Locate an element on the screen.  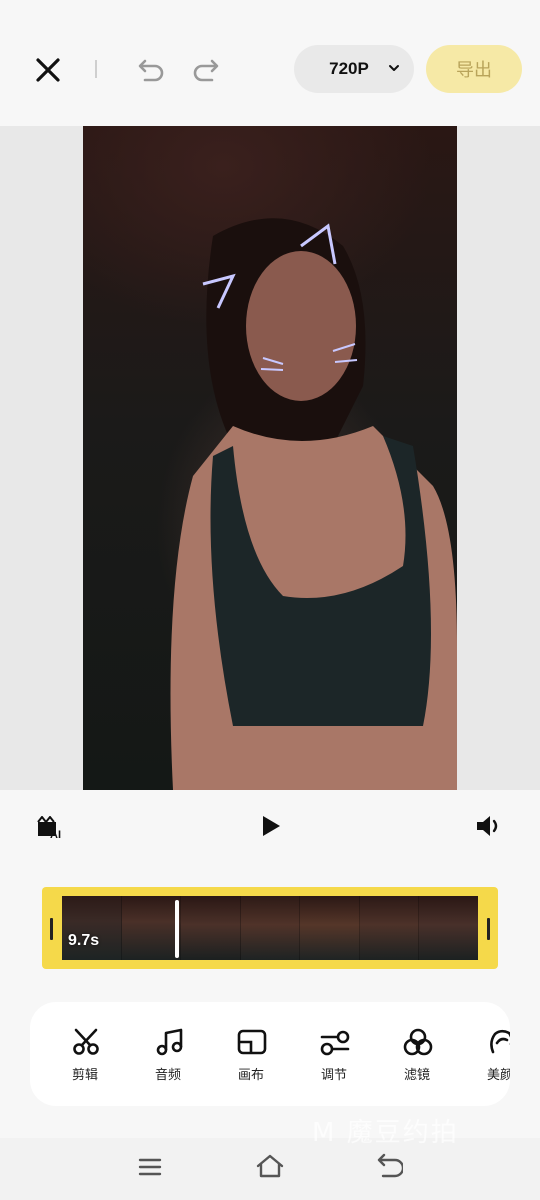
recent-apps-button is located at coordinates (150, 1167).